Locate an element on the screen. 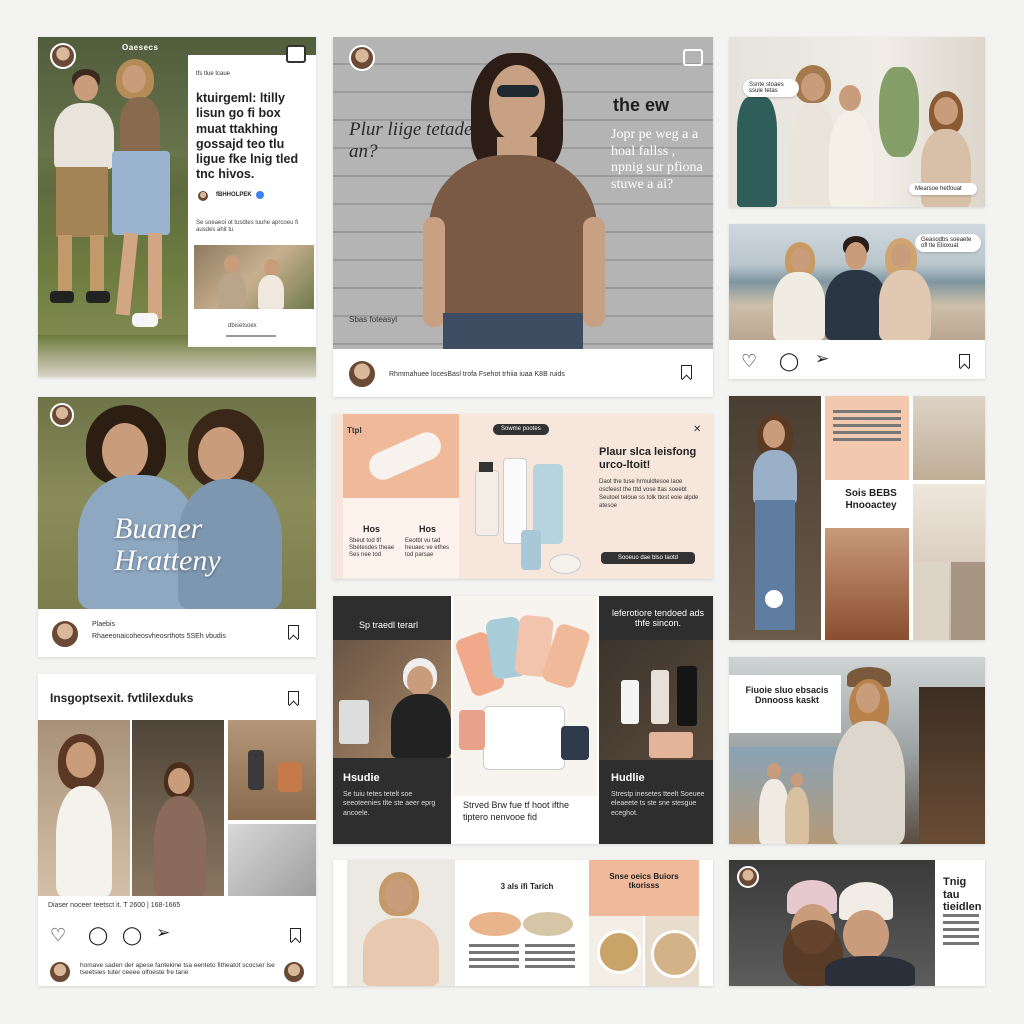  comment-icon-2: ◯ is located at coordinates (132, 935).